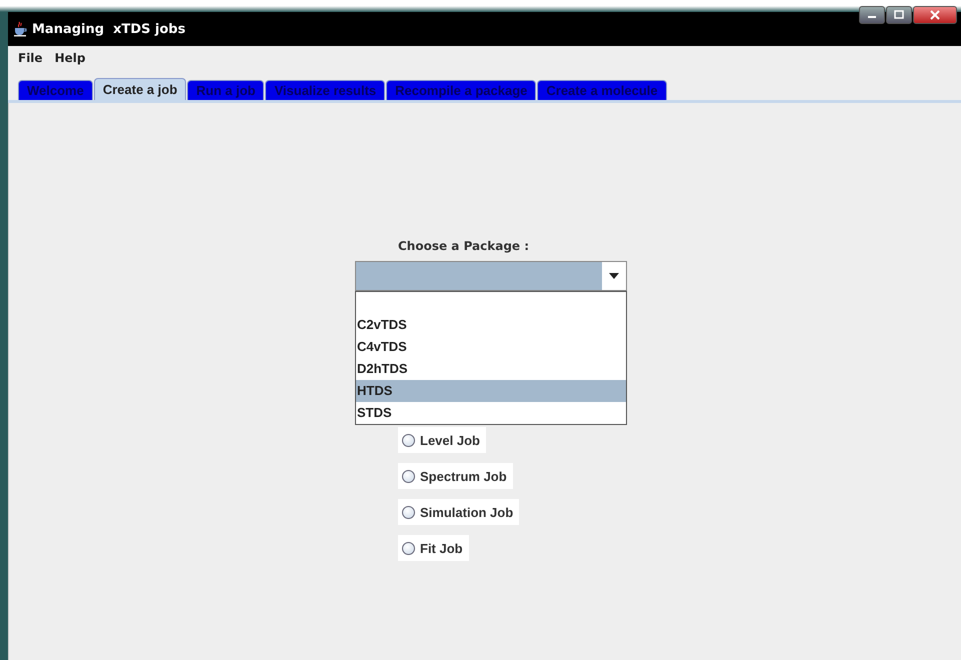 This screenshot has width=961, height=660. What do you see at coordinates (491, 391) in the screenshot?
I see `dropdown-option: HTDS` at bounding box center [491, 391].